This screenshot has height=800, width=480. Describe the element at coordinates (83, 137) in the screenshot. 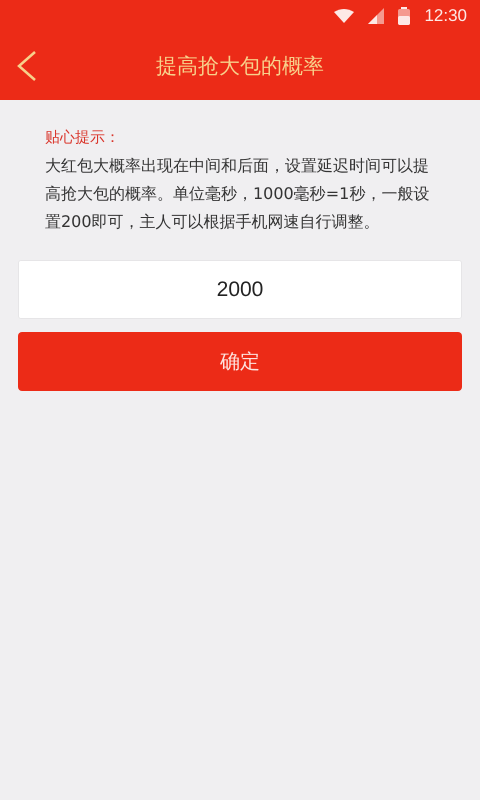

I see `tip-title: 贴心提示：` at that location.